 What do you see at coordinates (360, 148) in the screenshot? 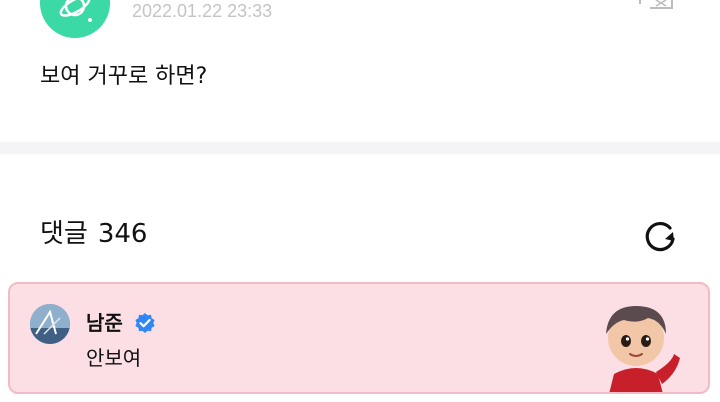
I see `section-divider` at bounding box center [360, 148].